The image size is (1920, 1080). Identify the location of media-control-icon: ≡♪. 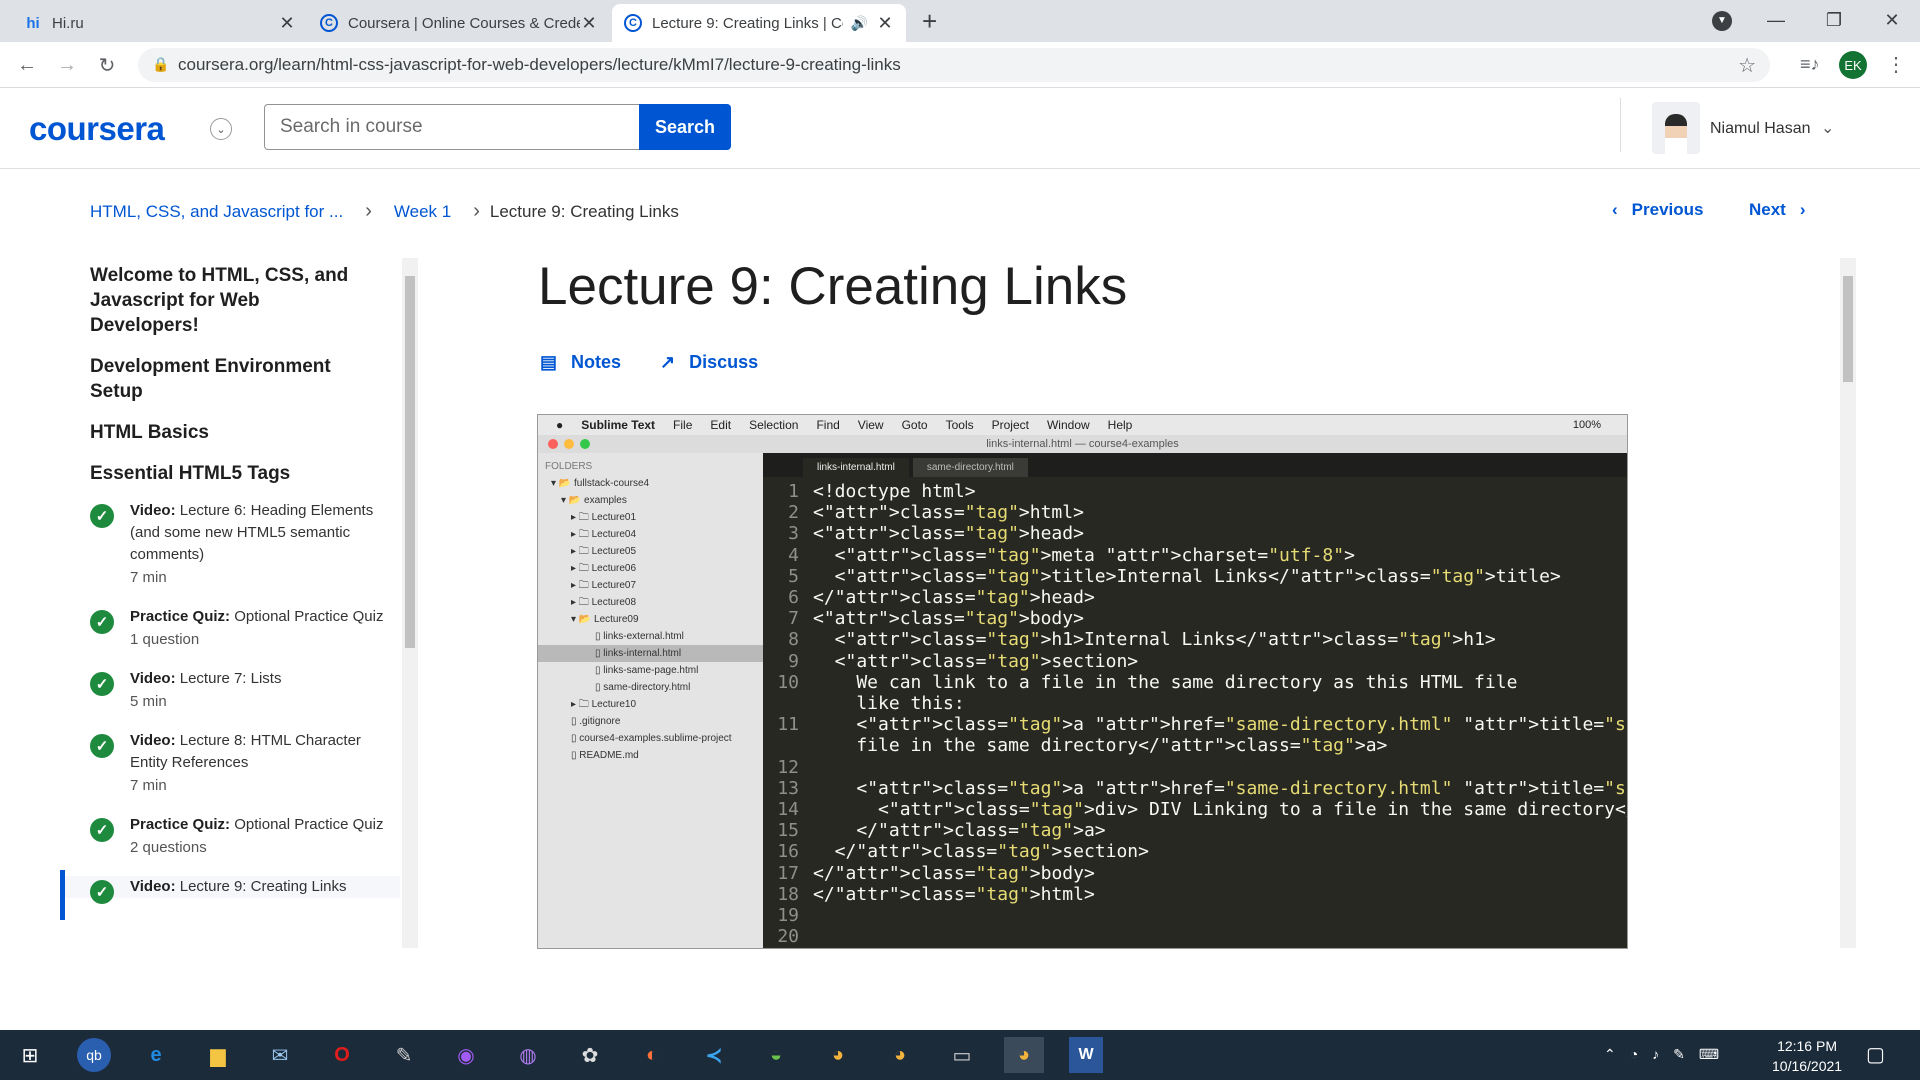
(1810, 64).